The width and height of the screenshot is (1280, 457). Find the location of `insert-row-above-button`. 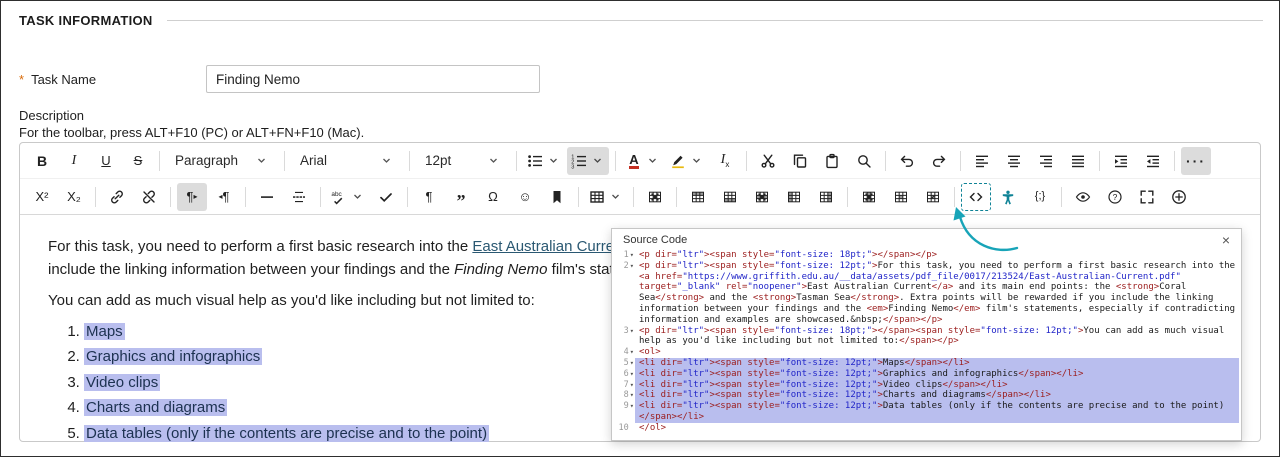

insert-row-above-button is located at coordinates (698, 197).